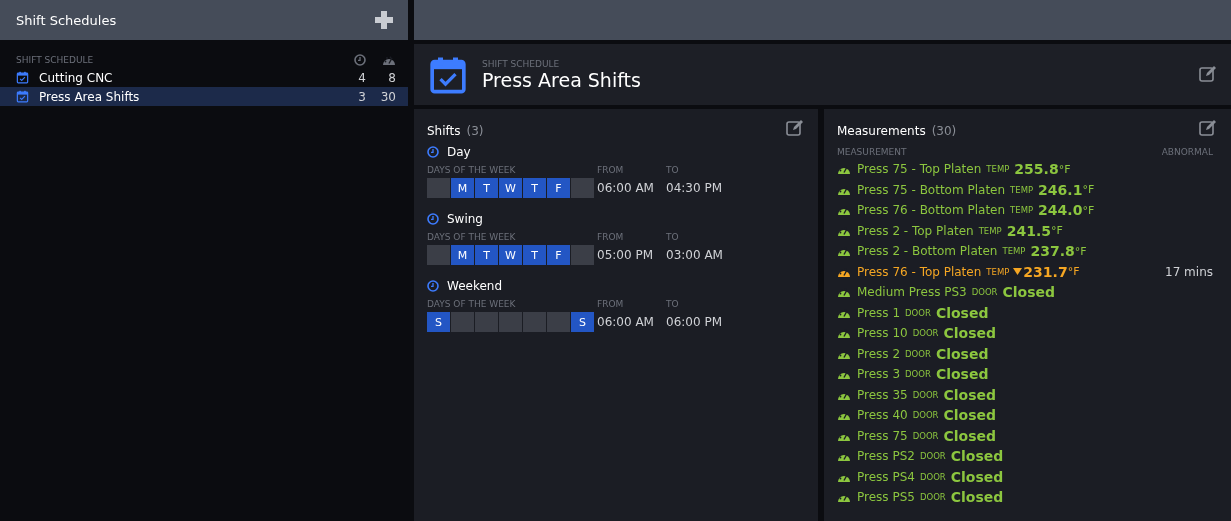 This screenshot has height=521, width=1231. Describe the element at coordinates (694, 188) in the screenshot. I see `to-time: 04:30 PM` at that location.